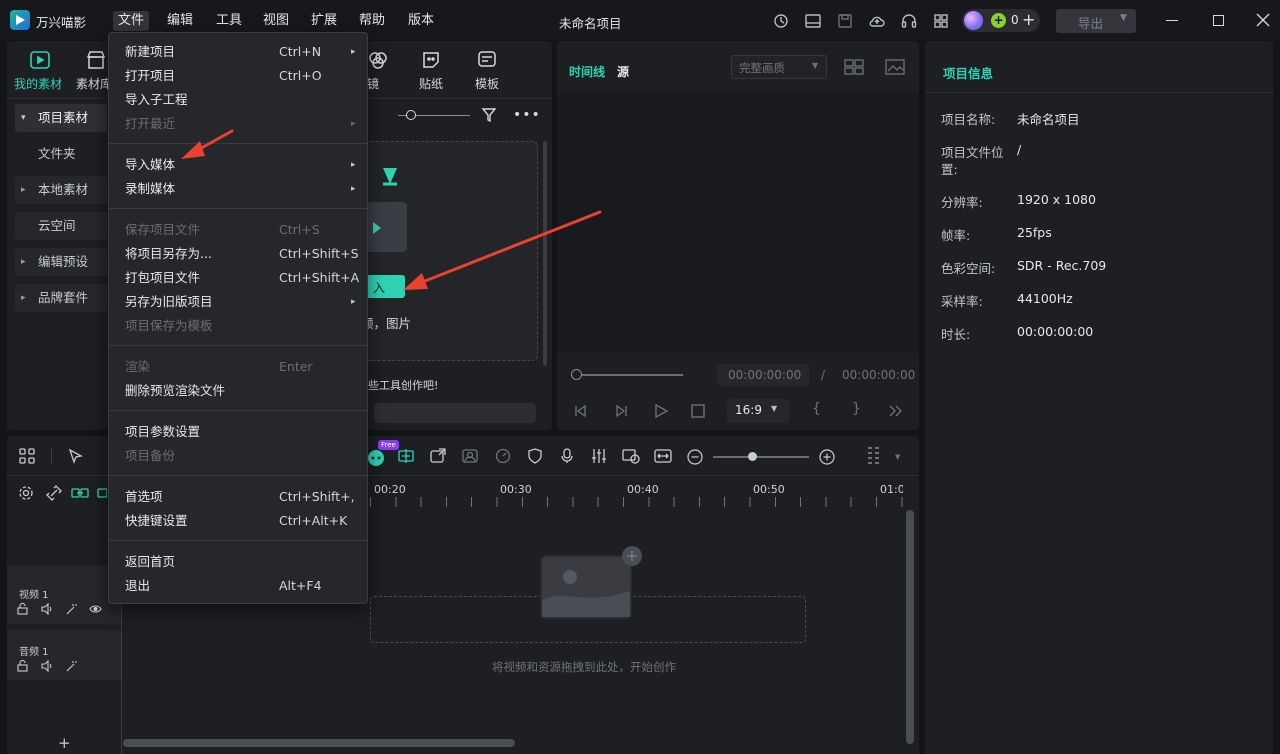 This screenshot has height=754, width=1280. What do you see at coordinates (663, 456) in the screenshot?
I see `fit-timeline-icon` at bounding box center [663, 456].